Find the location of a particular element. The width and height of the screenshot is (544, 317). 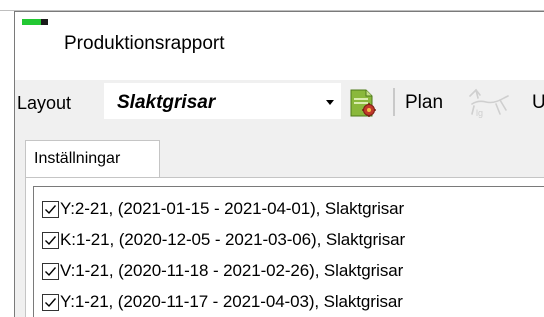

layout-select-value: Slaktgrisar is located at coordinates (166, 103).